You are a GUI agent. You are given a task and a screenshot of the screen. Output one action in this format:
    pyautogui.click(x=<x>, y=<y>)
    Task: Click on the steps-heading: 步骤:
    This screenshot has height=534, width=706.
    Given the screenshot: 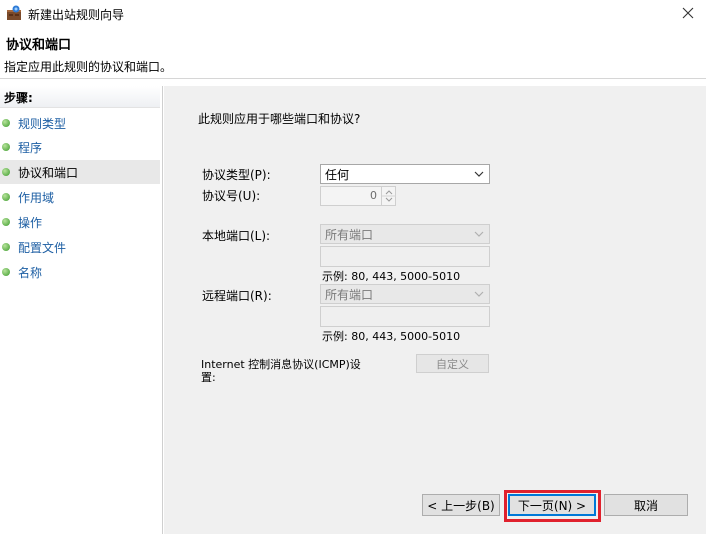 What is the action you would take?
    pyautogui.click(x=80, y=97)
    